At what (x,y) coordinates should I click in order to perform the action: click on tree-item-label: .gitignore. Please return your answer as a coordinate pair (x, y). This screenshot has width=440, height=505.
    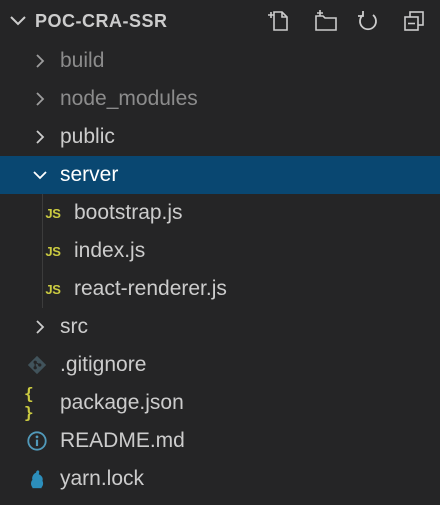
    Looking at the image, I should click on (103, 364).